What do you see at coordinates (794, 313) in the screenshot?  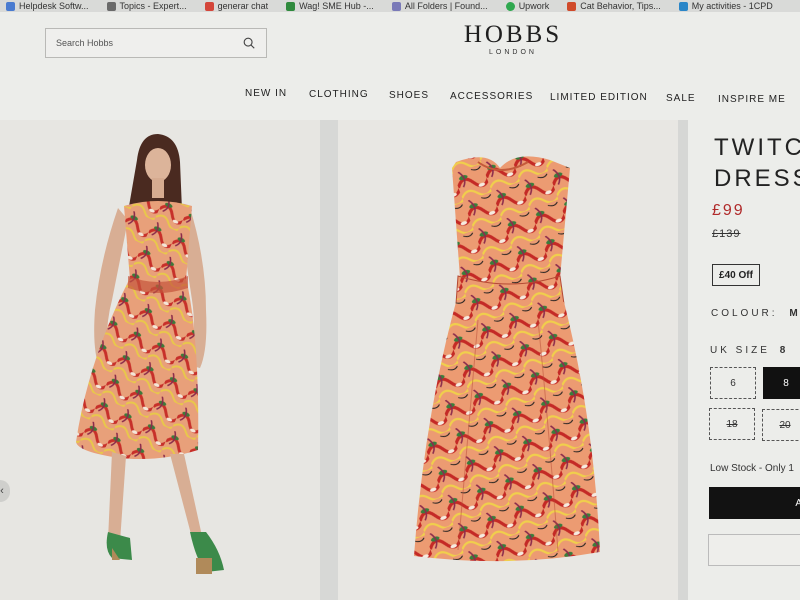 I see `colour-value: M` at bounding box center [794, 313].